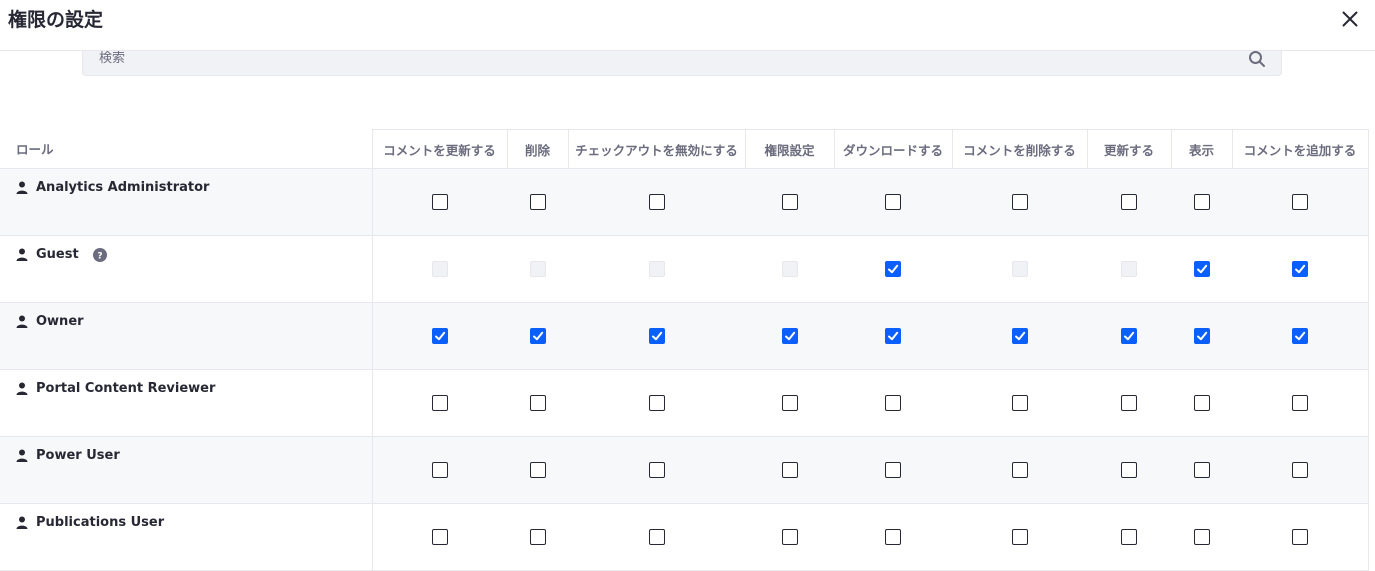 This screenshot has height=571, width=1375. Describe the element at coordinates (100, 522) in the screenshot. I see `role-name: Publications User` at that location.